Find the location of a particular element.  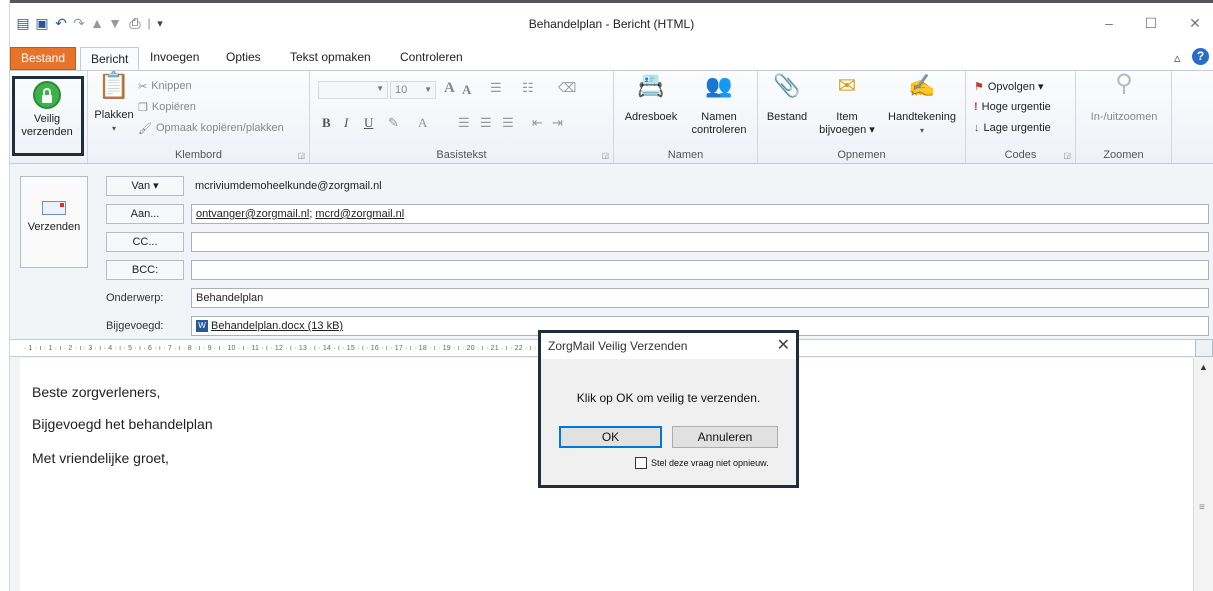

font-size-combo: 10 ▼ is located at coordinates (413, 90).